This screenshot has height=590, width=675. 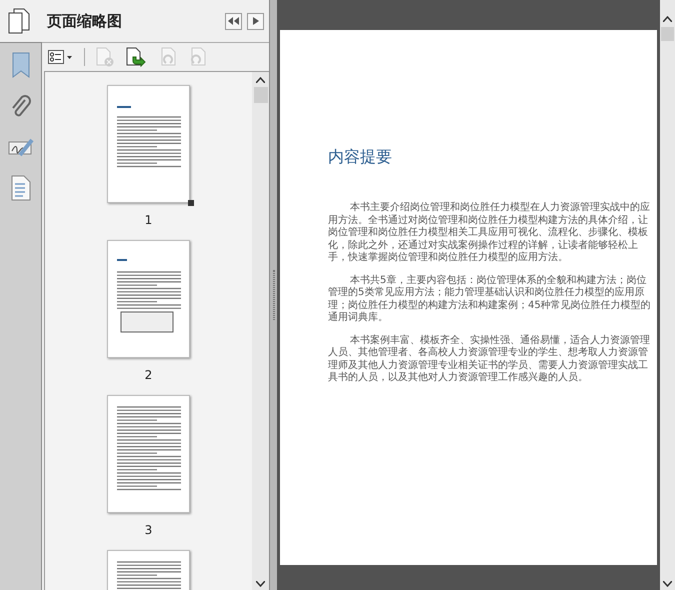 What do you see at coordinates (148, 220) in the screenshot?
I see `page-number: 1` at bounding box center [148, 220].